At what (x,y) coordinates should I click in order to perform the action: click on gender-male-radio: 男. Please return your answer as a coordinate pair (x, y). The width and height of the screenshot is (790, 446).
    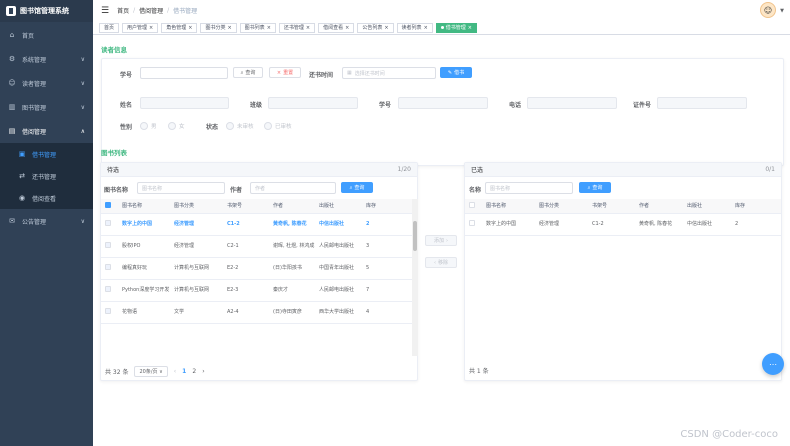
    Looking at the image, I should click on (148, 126).